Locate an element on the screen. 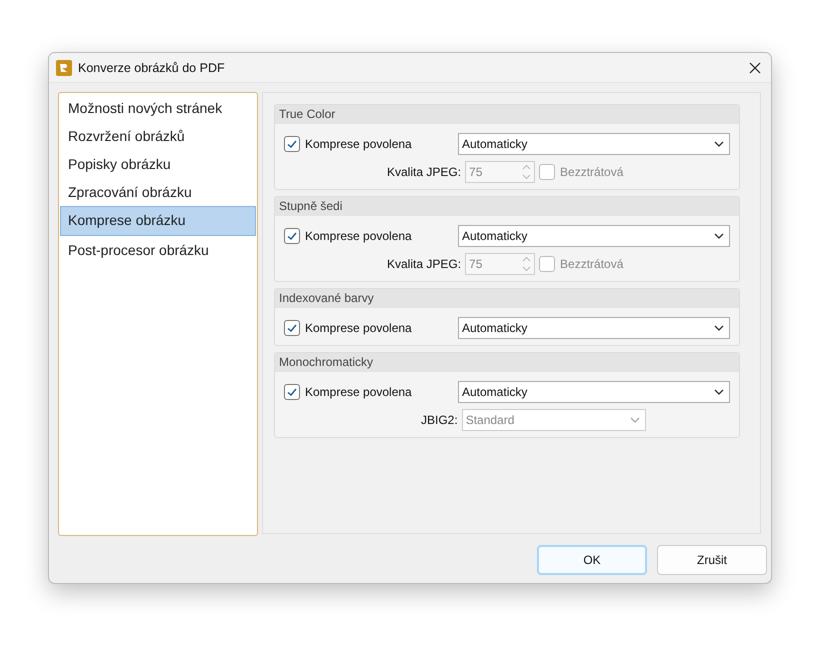 This screenshot has height=662, width=824. jbig2-dropdown: Standard is located at coordinates (554, 420).